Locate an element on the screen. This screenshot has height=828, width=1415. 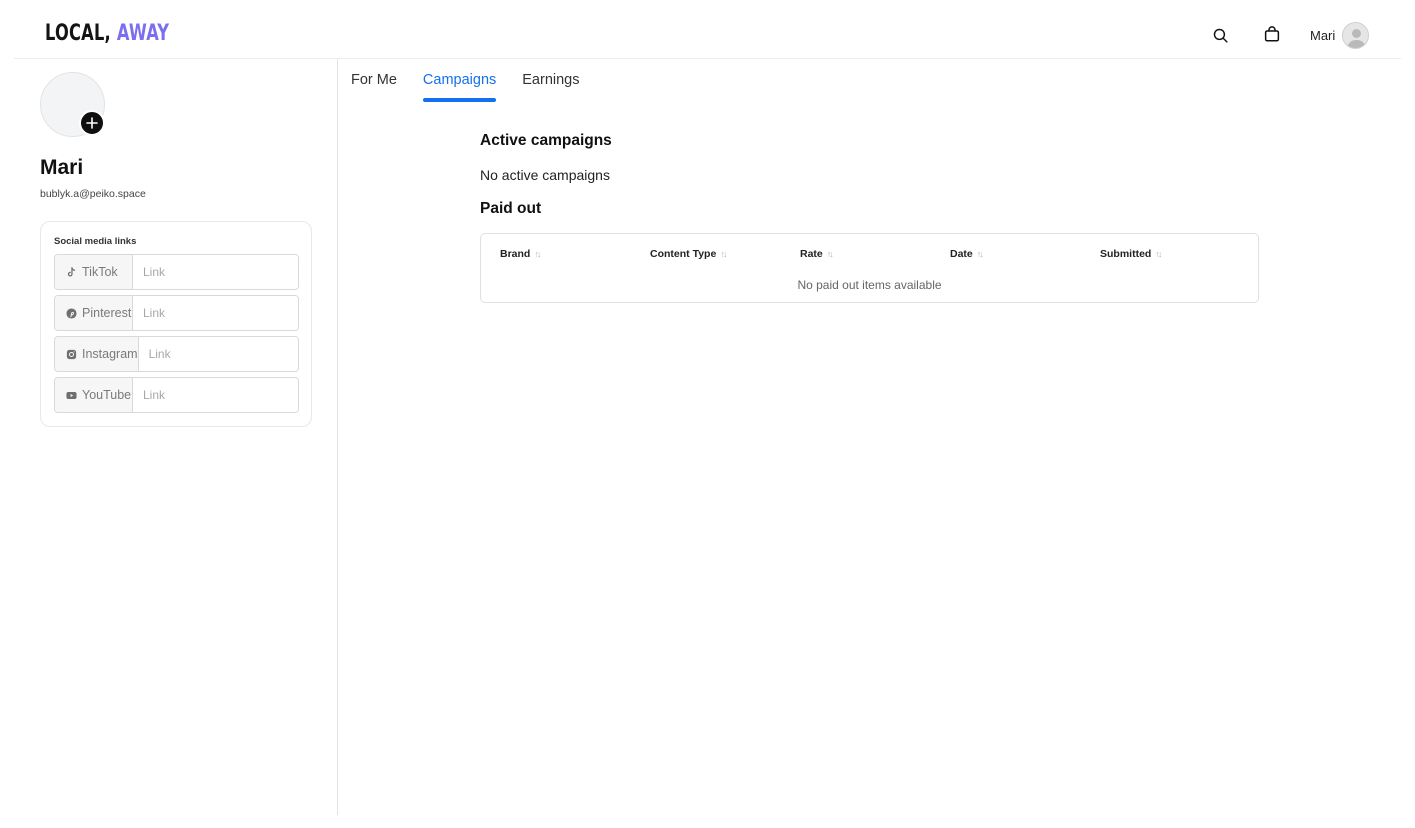
social-label-tiktok: TikTok is located at coordinates (94, 272).